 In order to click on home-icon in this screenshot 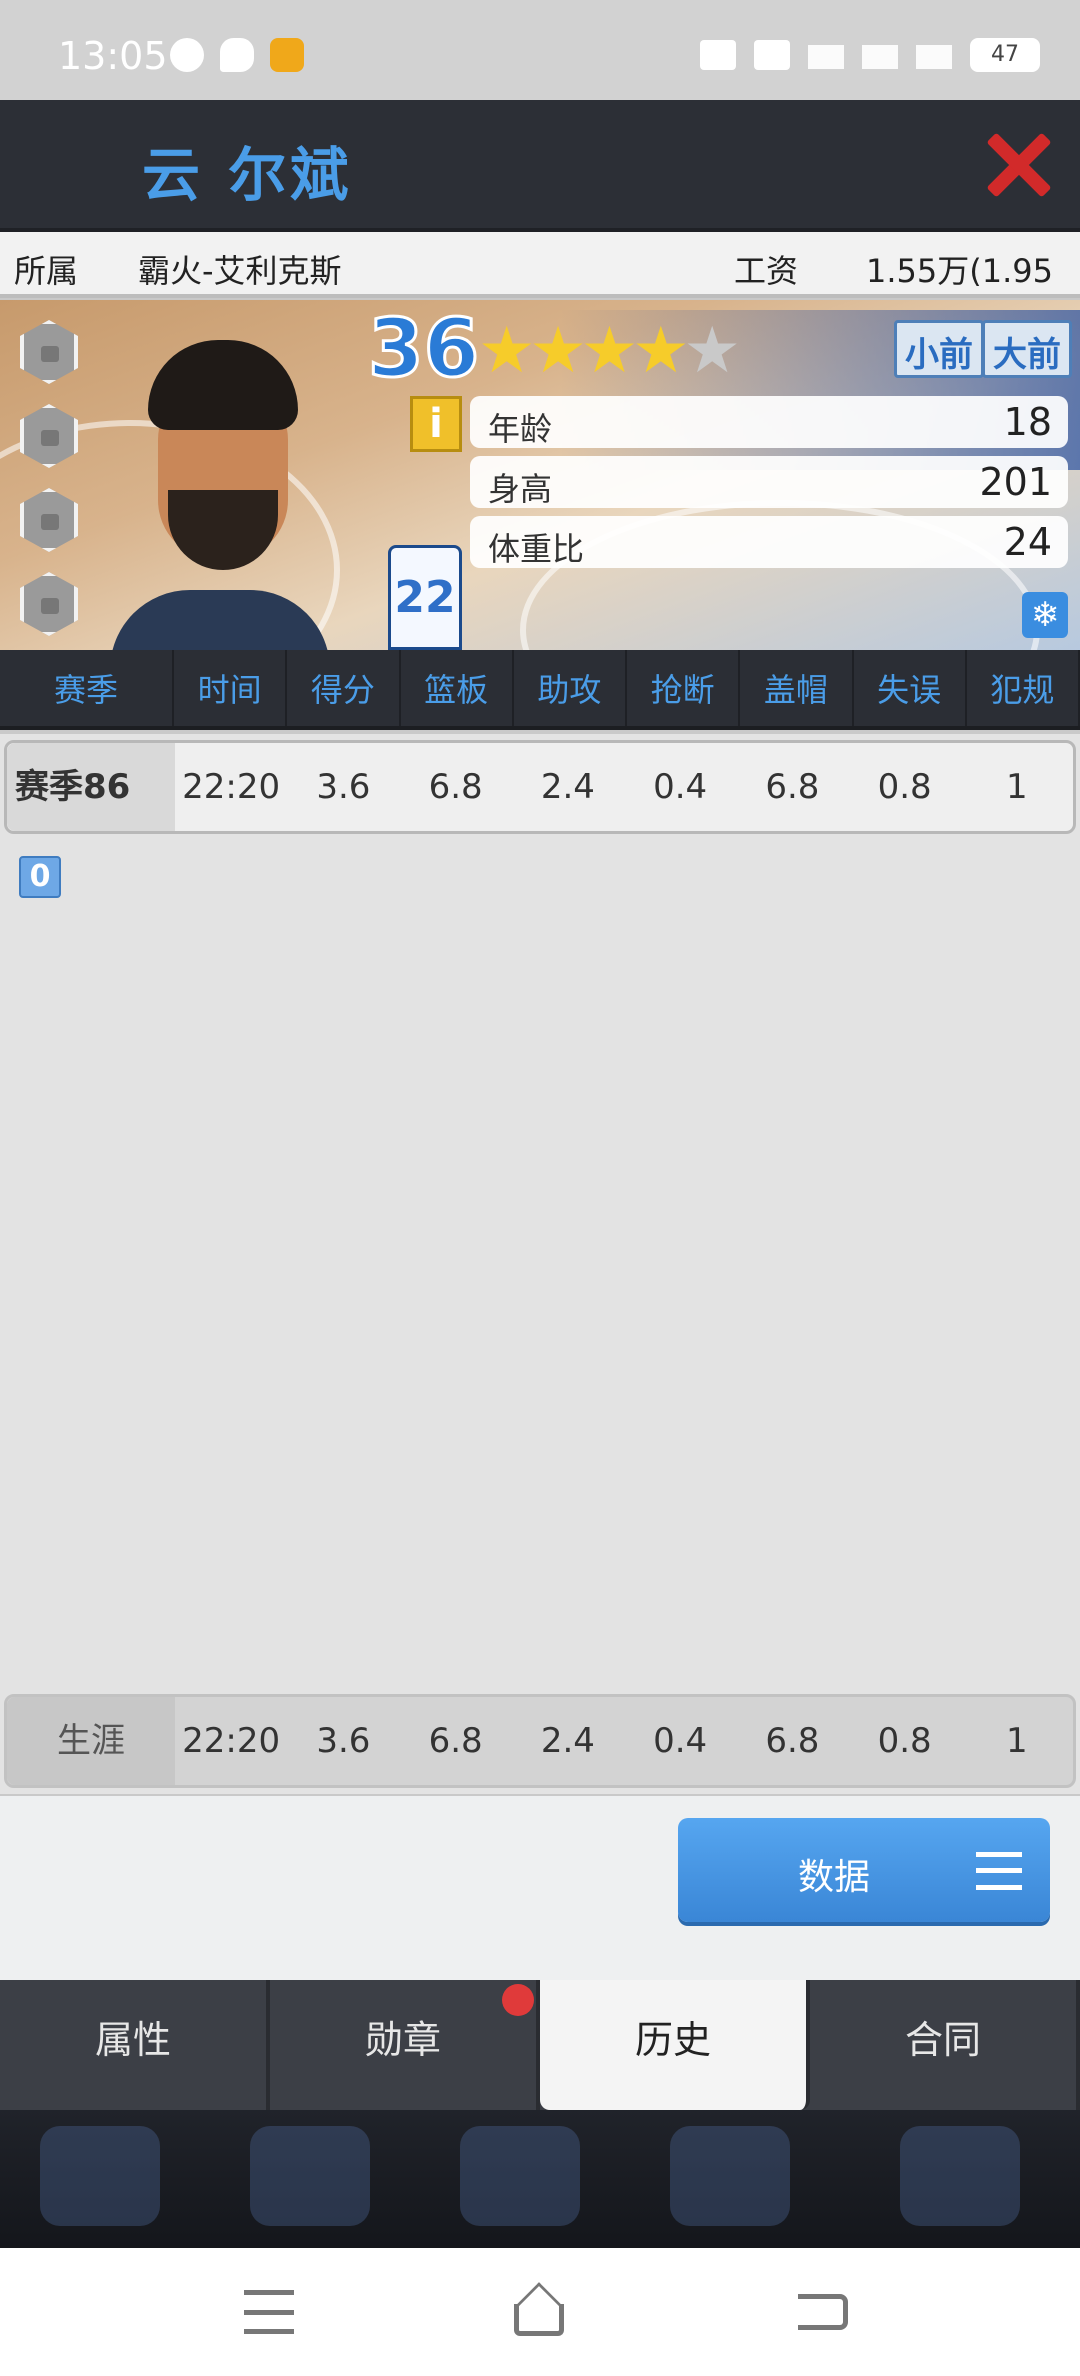, I will do `click(539, 2320)`.